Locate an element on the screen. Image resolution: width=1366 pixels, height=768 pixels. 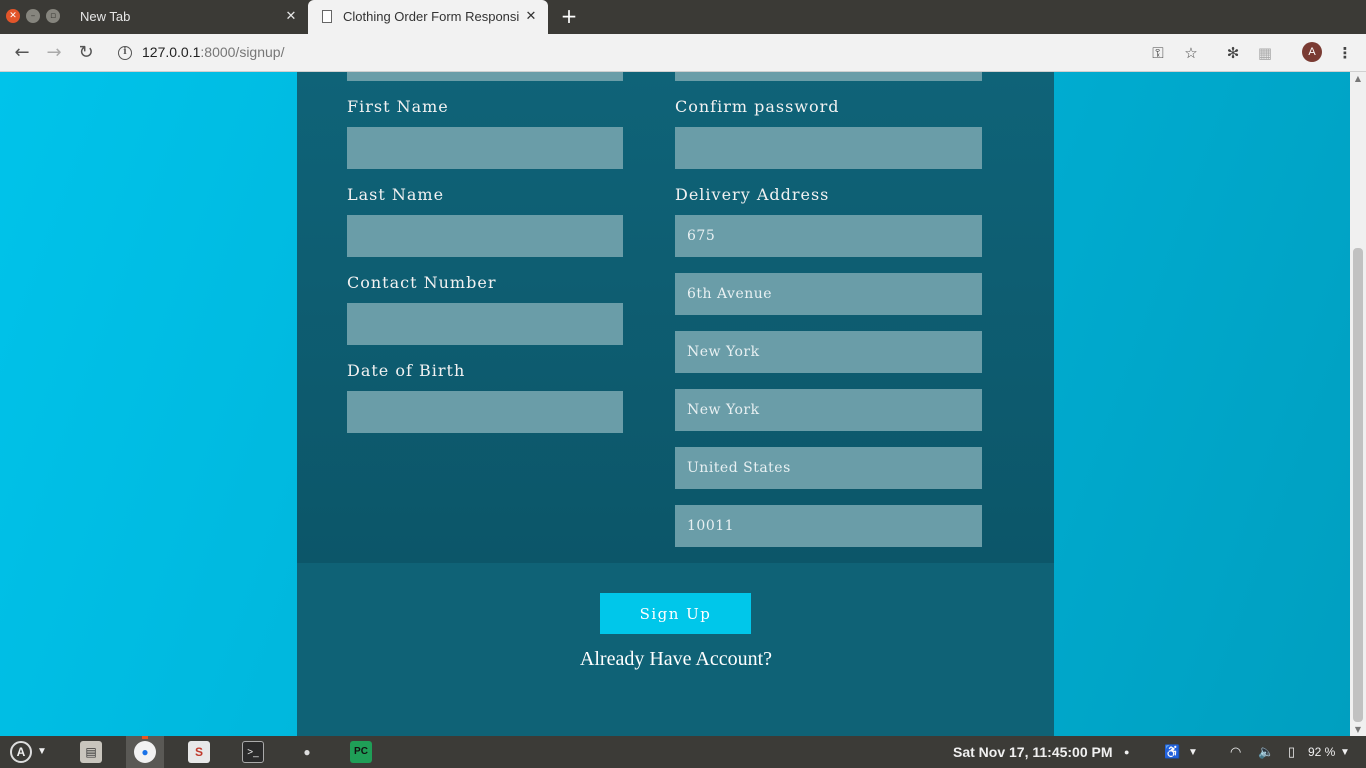
scroll-down-arrow-icon: ▼ is located at coordinates (1358, 729).